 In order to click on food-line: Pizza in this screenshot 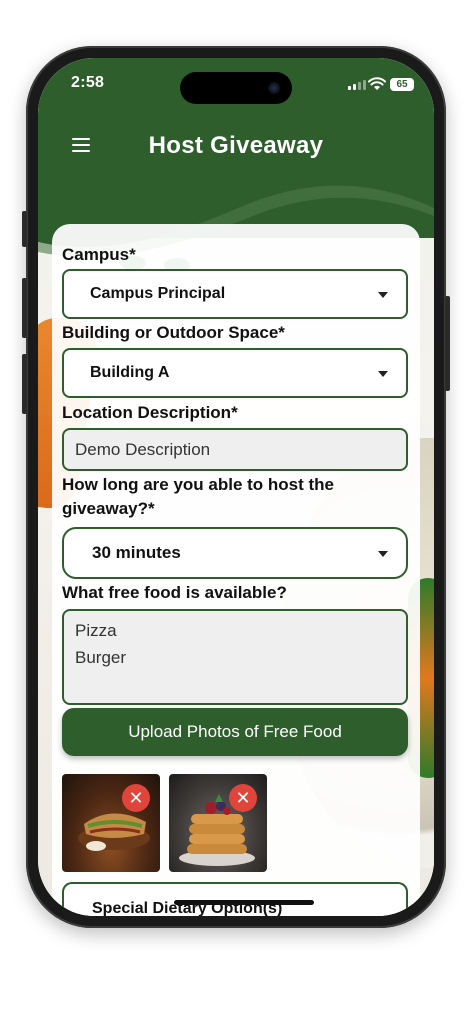, I will do `click(96, 630)`.